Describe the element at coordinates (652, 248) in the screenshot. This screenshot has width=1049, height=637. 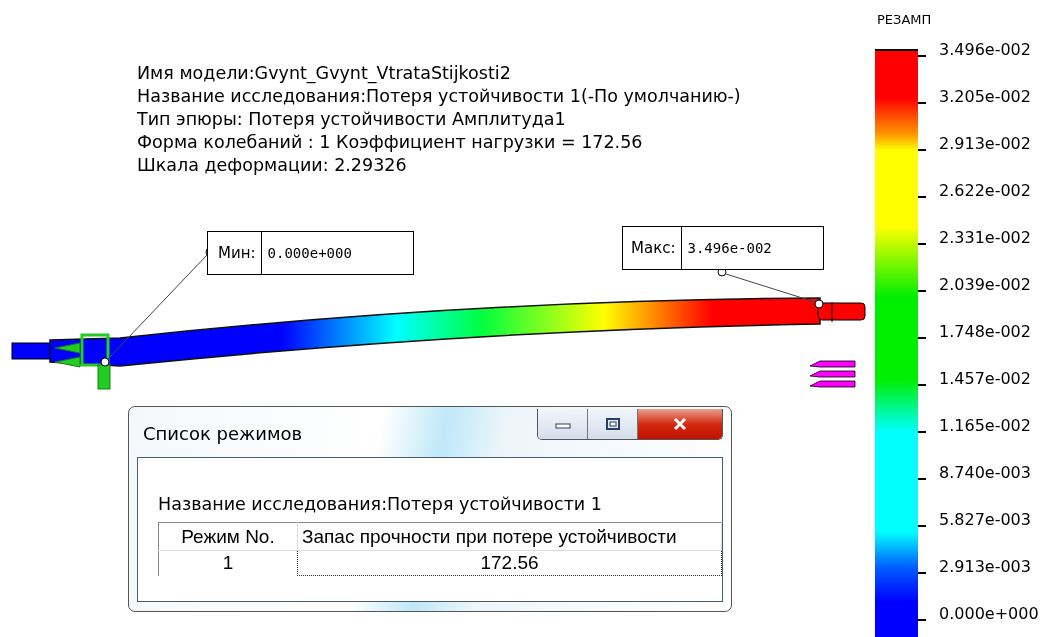
I see `probe-name: Макс:` at that location.